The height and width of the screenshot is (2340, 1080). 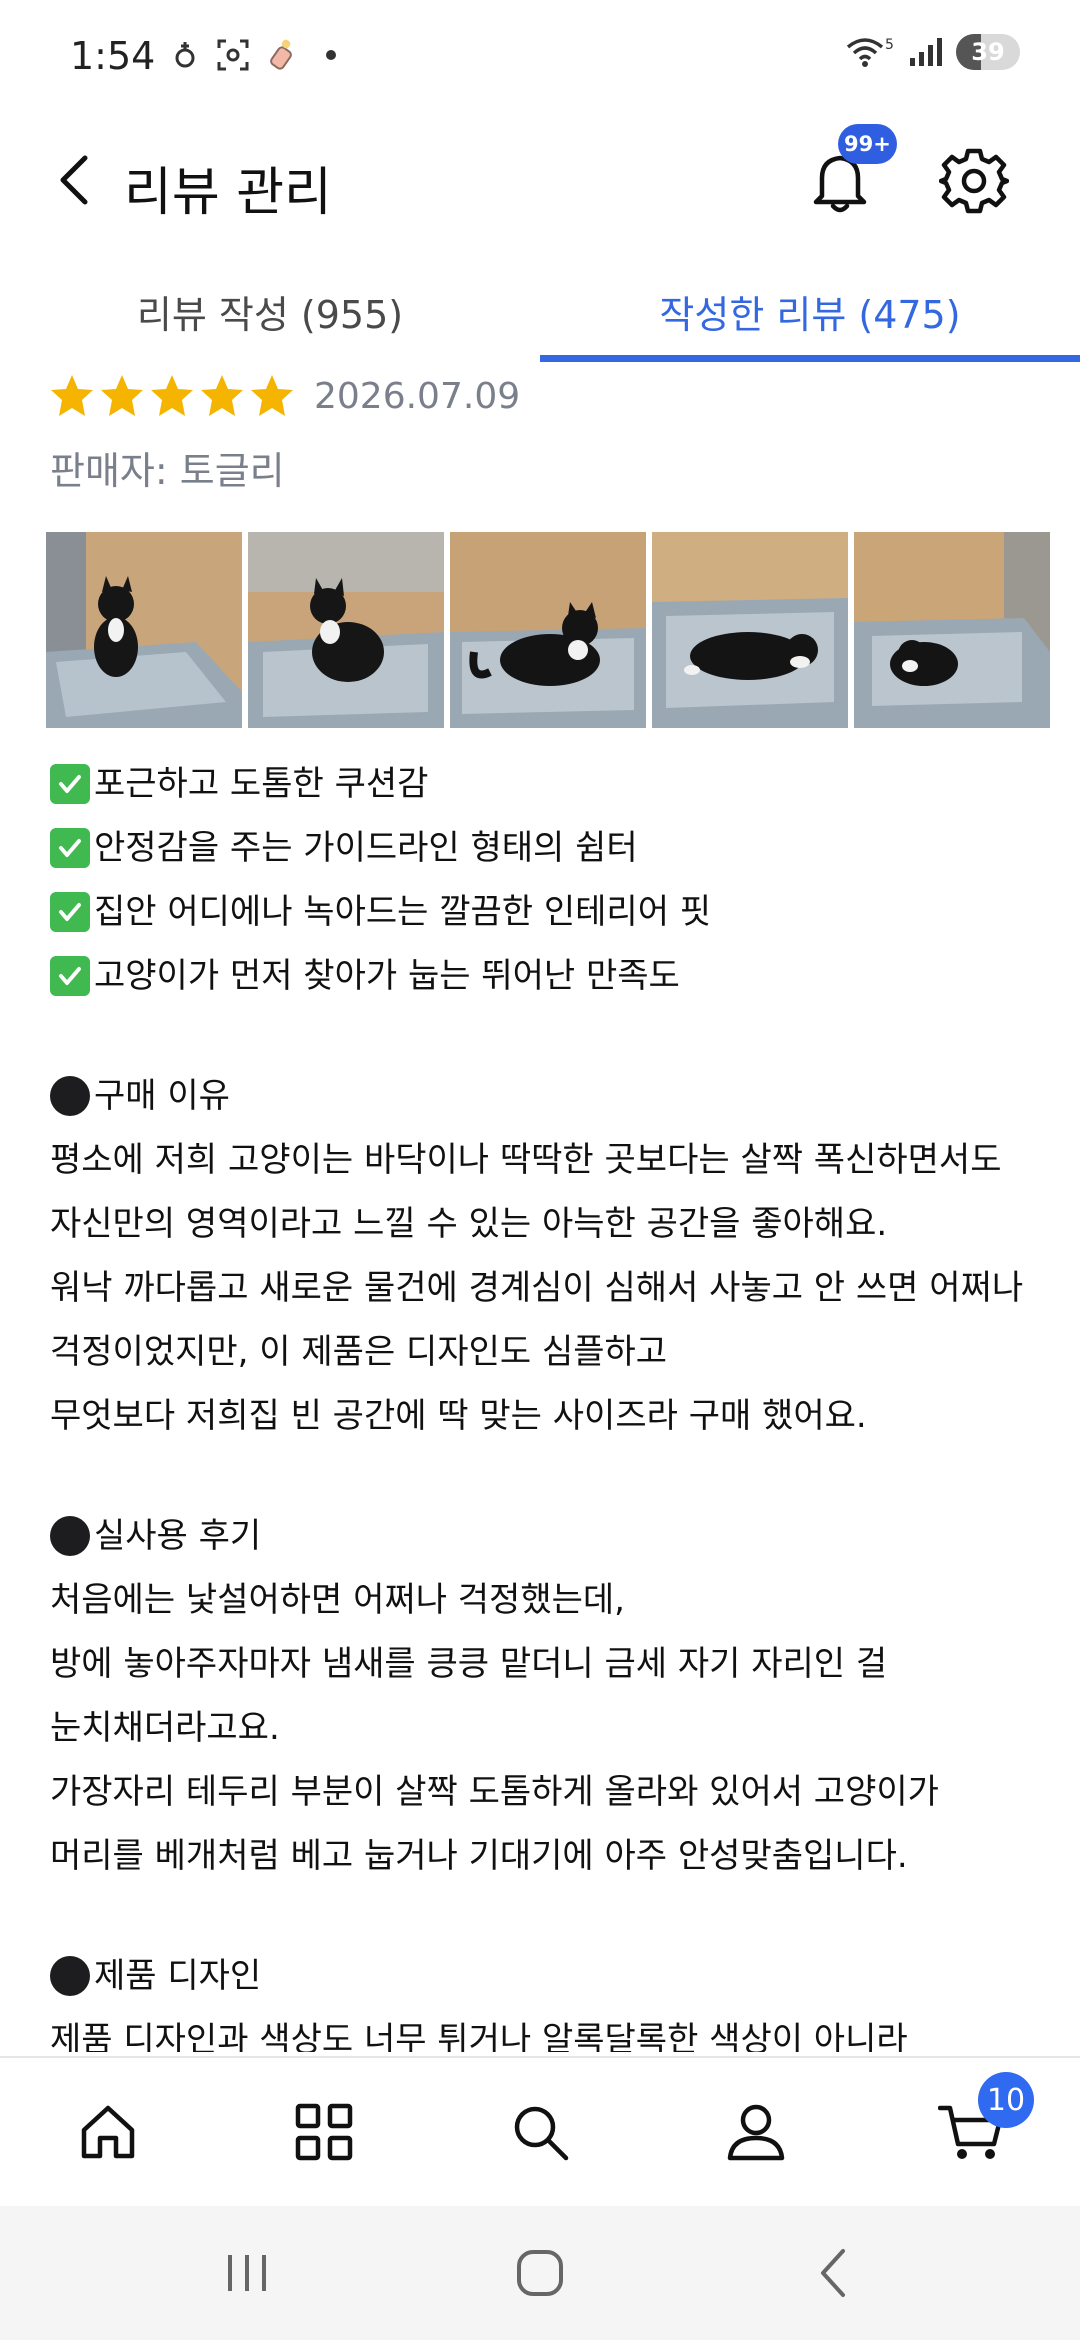 What do you see at coordinates (281, 55) in the screenshot?
I see `baby-bottle-icon` at bounding box center [281, 55].